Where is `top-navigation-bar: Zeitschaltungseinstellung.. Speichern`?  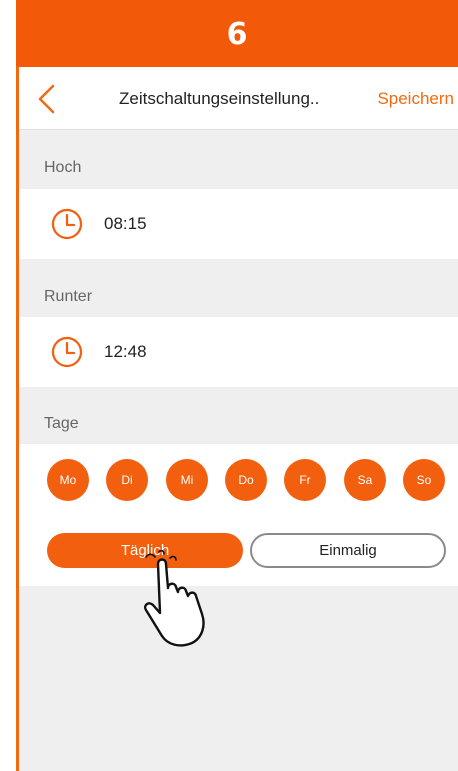
top-navigation-bar: Zeitschaltungseinstellung.. Speichern is located at coordinates (238, 98).